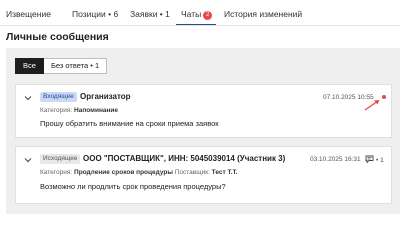 The width and height of the screenshot is (400, 240). I want to click on replies-count: 1, so click(382, 160).